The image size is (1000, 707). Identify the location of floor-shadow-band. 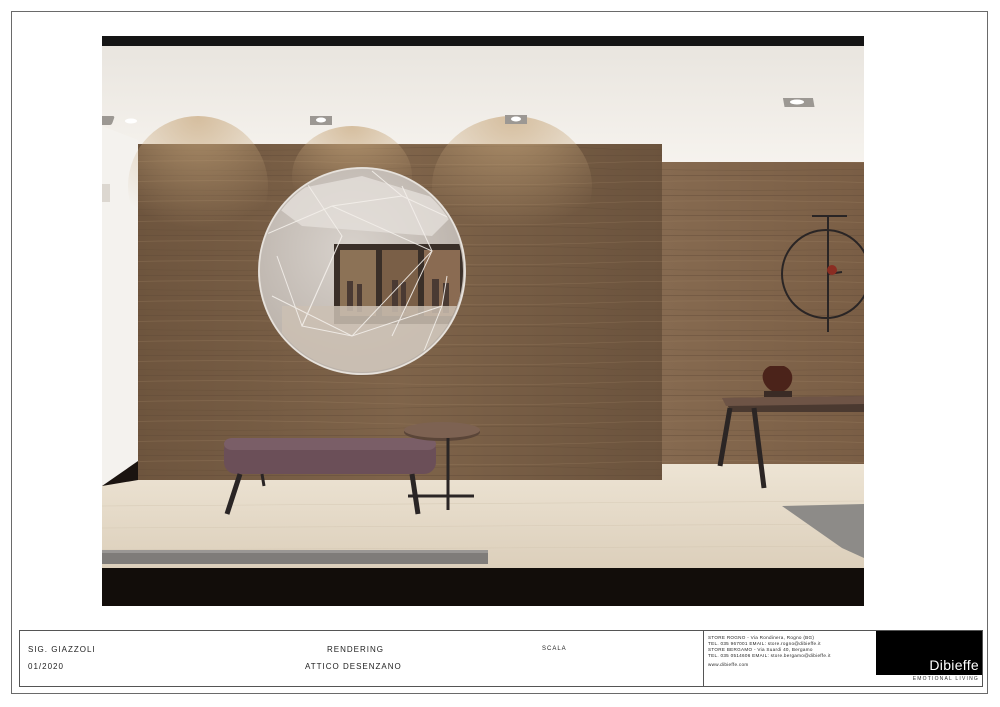
(483, 587).